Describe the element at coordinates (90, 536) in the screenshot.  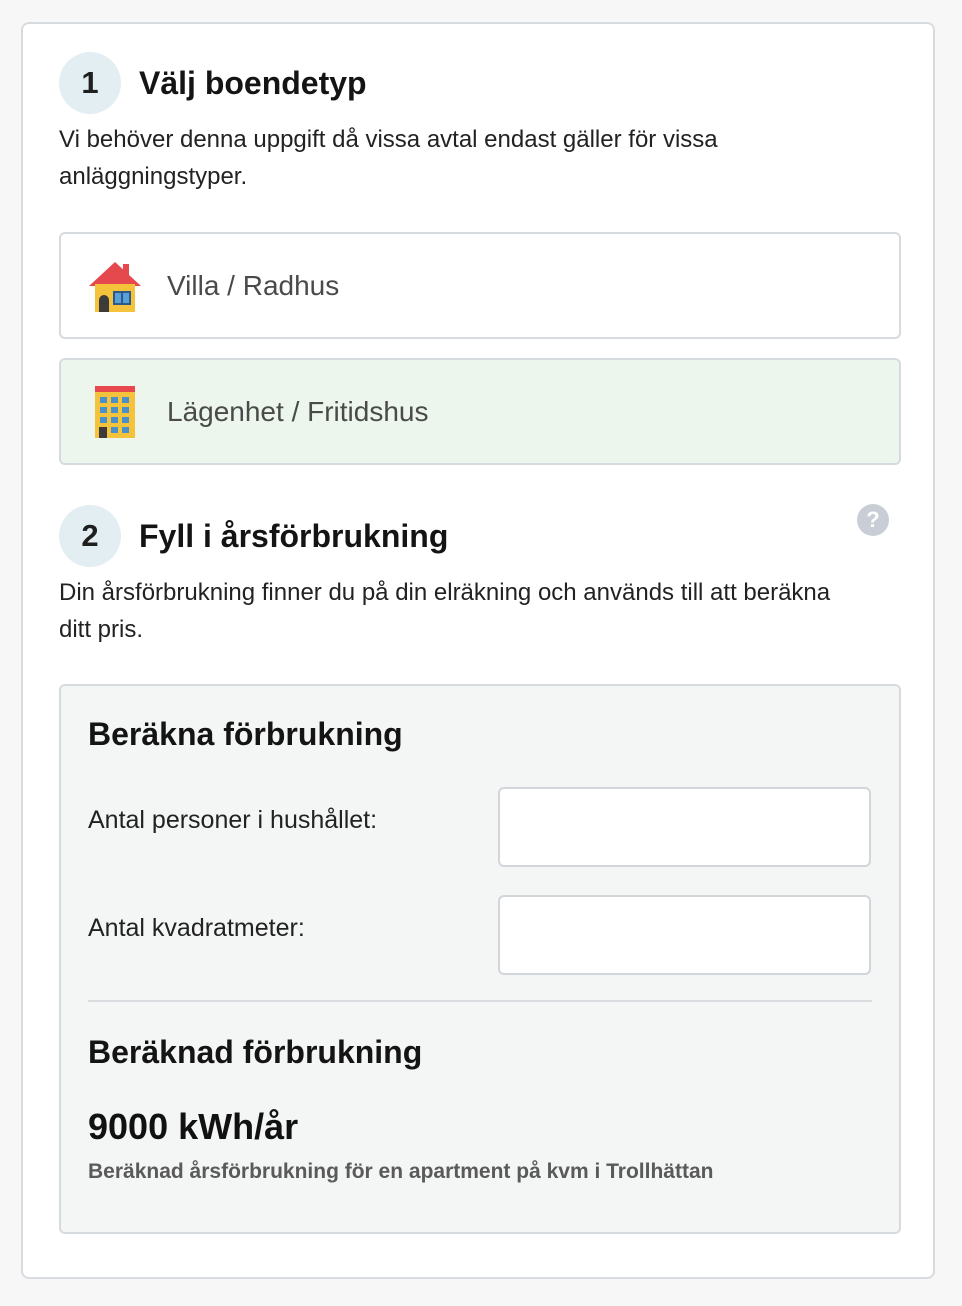
I see `step-2-number: 2` at that location.